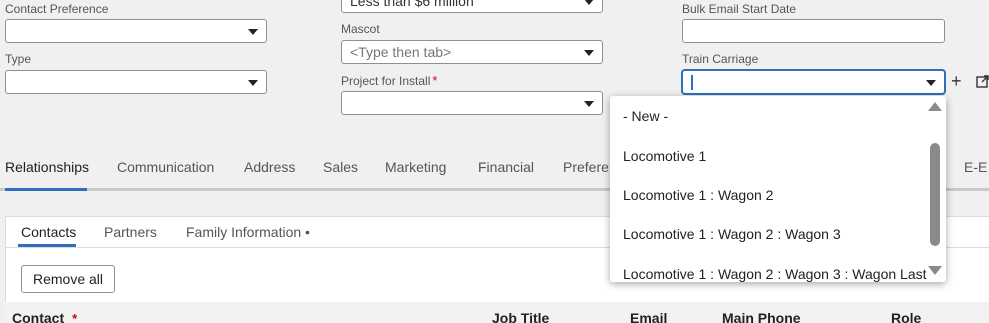 The image size is (989, 323). Describe the element at coordinates (269, 167) in the screenshot. I see `tab-address: Address` at that location.